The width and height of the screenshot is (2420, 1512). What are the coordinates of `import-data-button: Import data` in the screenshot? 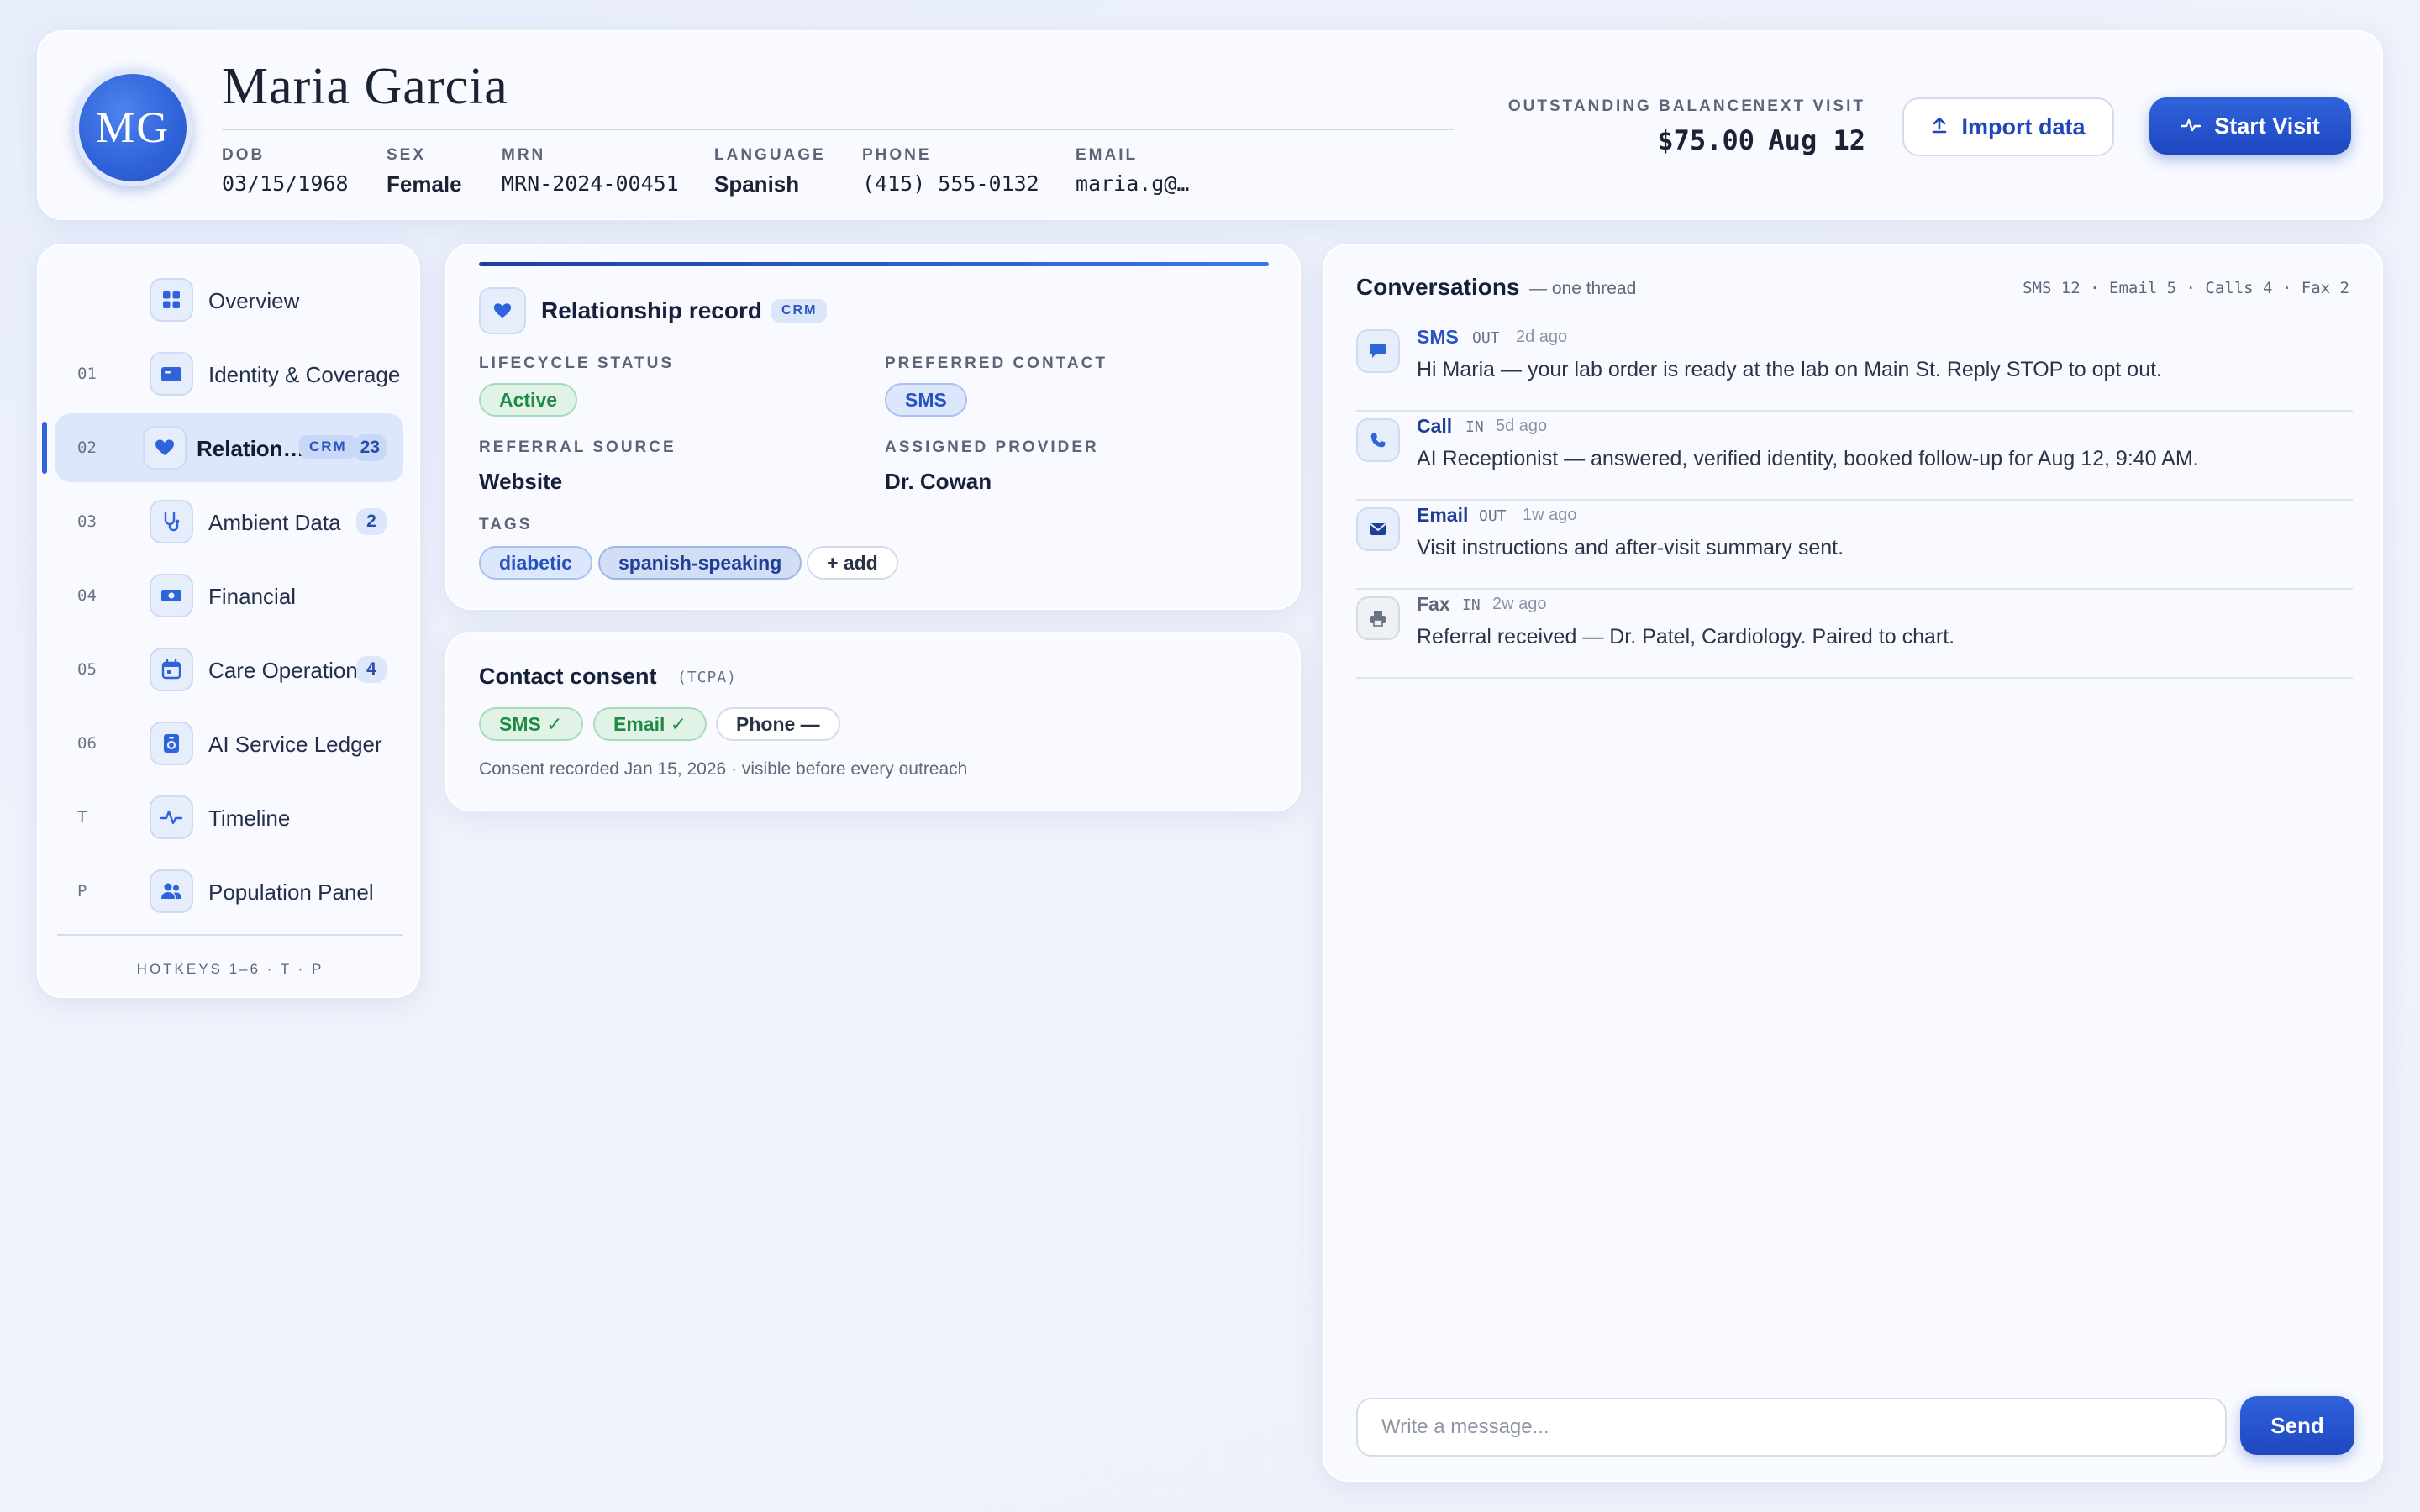 It's located at (2008, 126).